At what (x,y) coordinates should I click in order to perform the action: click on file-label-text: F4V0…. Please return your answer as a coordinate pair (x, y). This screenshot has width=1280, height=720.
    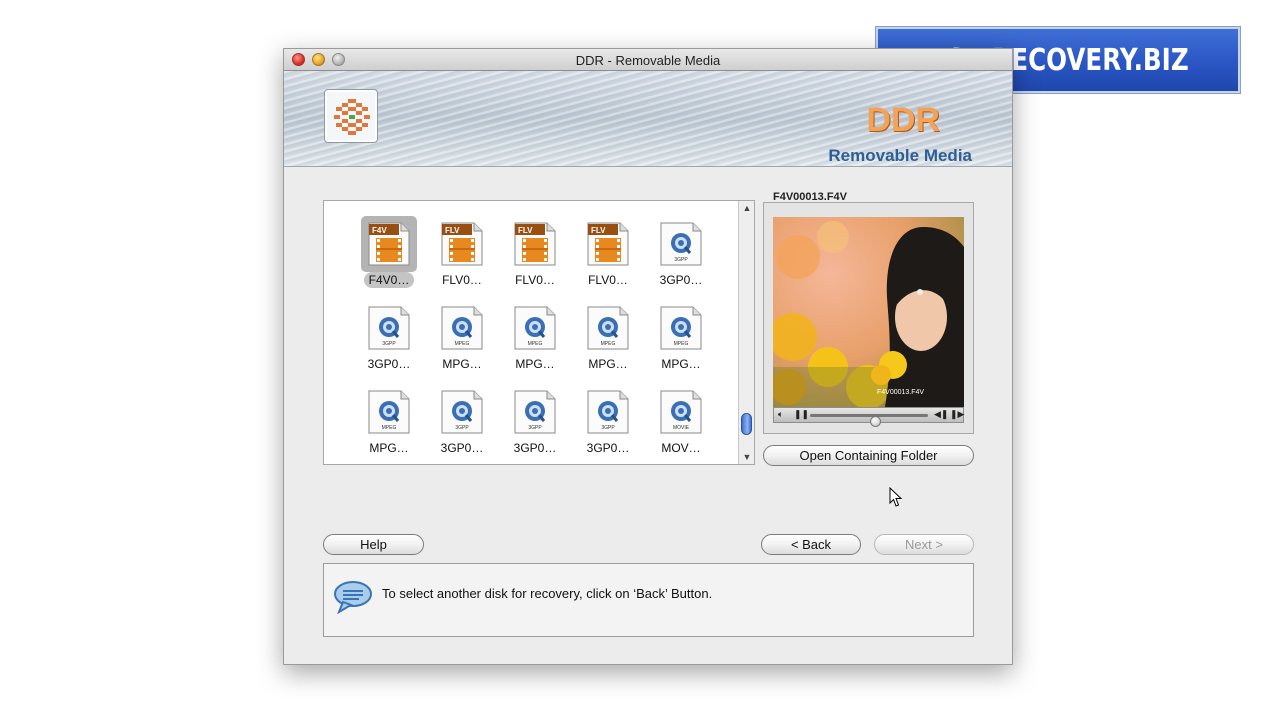
    Looking at the image, I should click on (389, 280).